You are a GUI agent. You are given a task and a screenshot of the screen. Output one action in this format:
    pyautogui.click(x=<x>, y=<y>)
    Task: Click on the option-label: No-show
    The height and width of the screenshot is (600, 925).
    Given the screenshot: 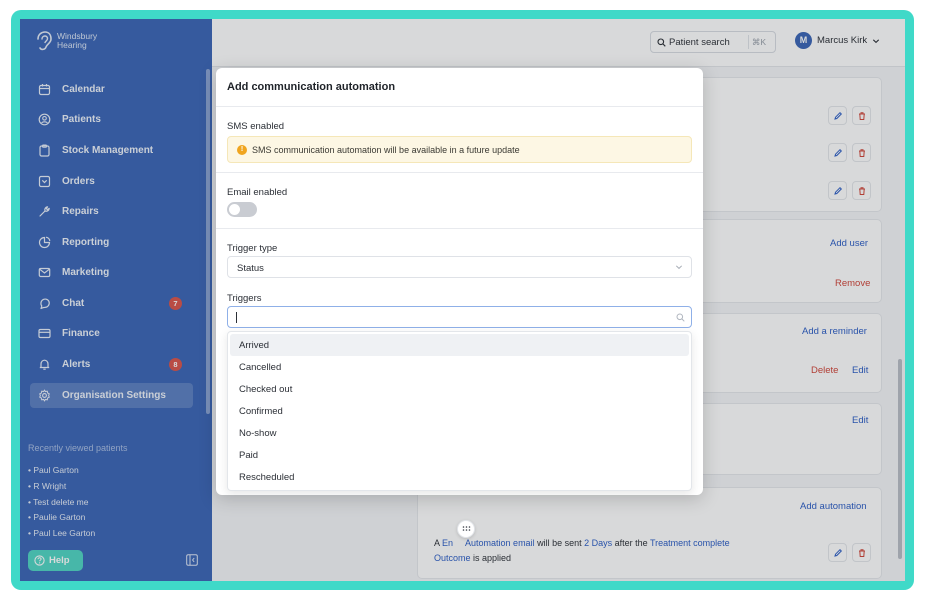 What is the action you would take?
    pyautogui.click(x=258, y=433)
    